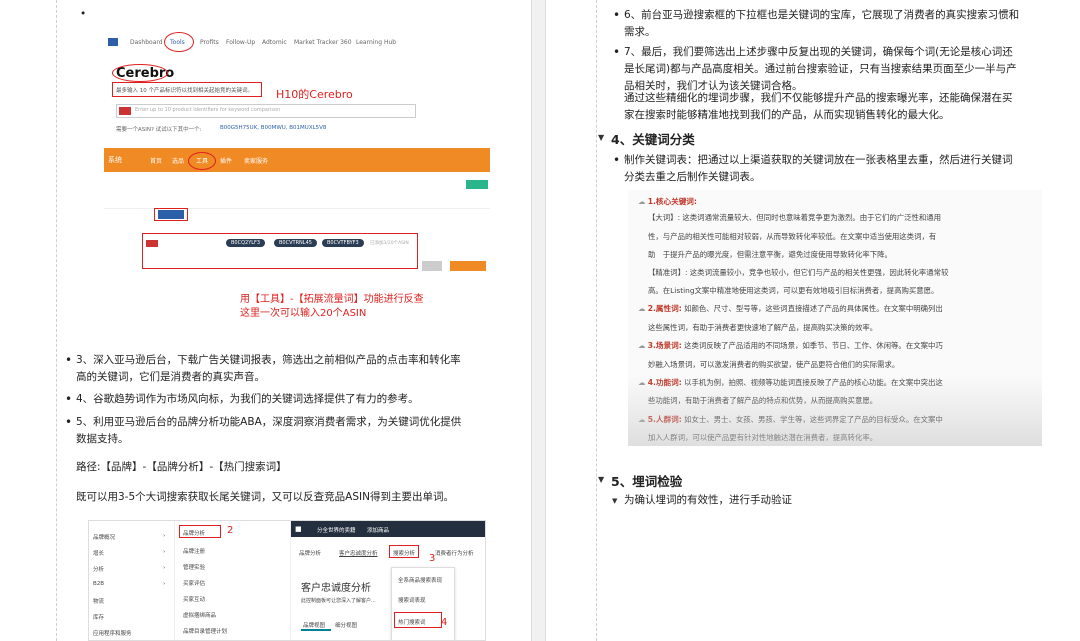  I want to click on active-tab-underline, so click(316, 630).